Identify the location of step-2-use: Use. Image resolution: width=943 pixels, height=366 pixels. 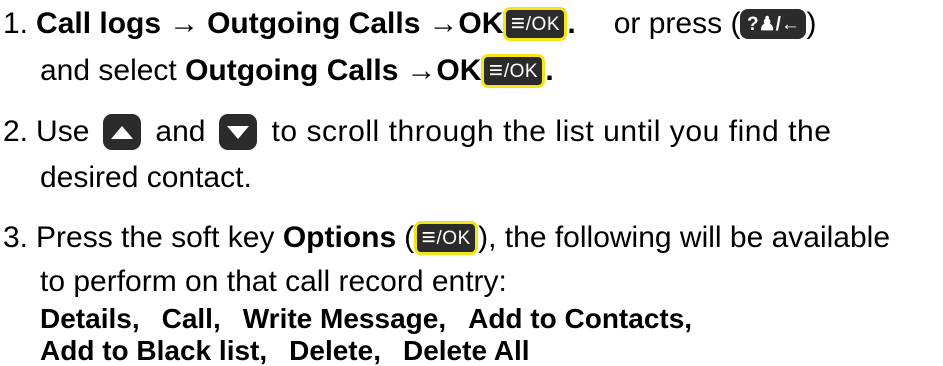
(63, 131).